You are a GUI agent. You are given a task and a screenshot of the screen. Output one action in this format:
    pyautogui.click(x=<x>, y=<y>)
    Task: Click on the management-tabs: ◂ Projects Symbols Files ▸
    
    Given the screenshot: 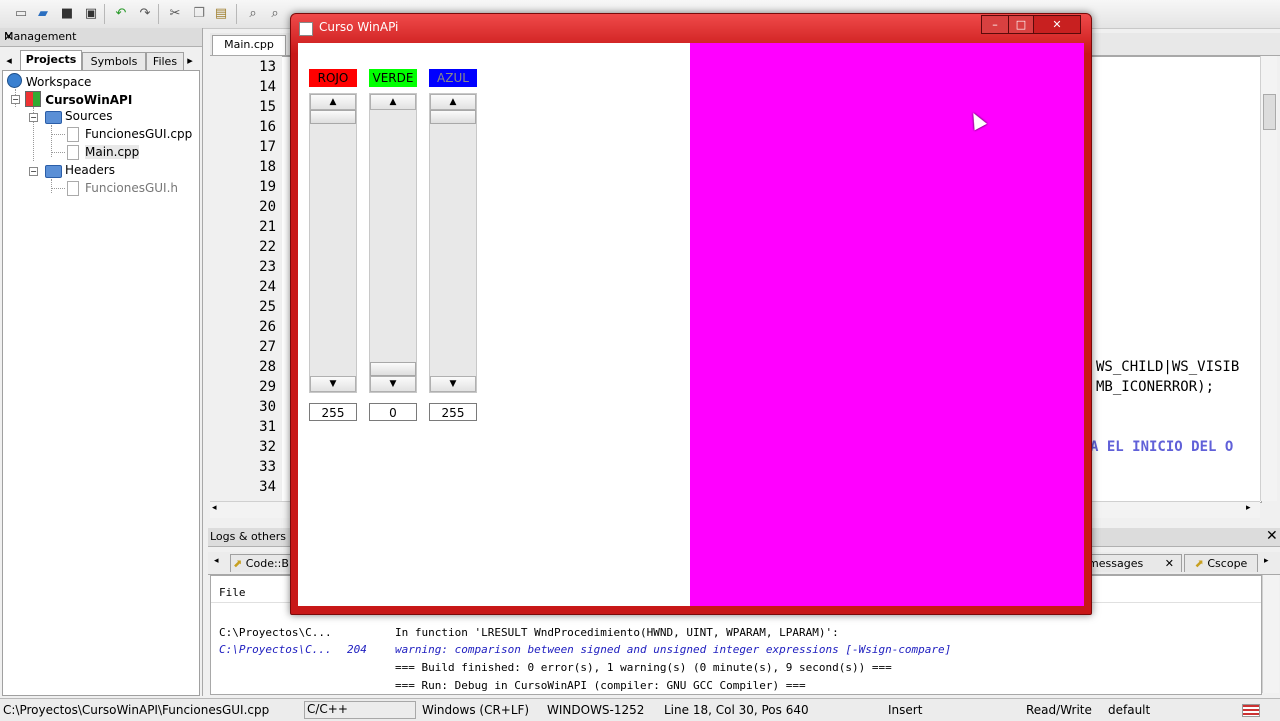 What is the action you would take?
    pyautogui.click(x=101, y=60)
    